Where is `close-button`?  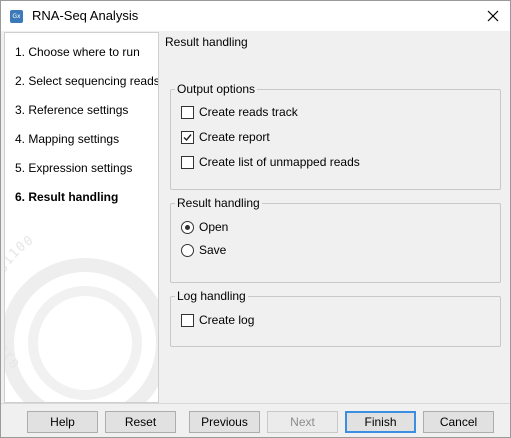
close-button is located at coordinates (493, 16).